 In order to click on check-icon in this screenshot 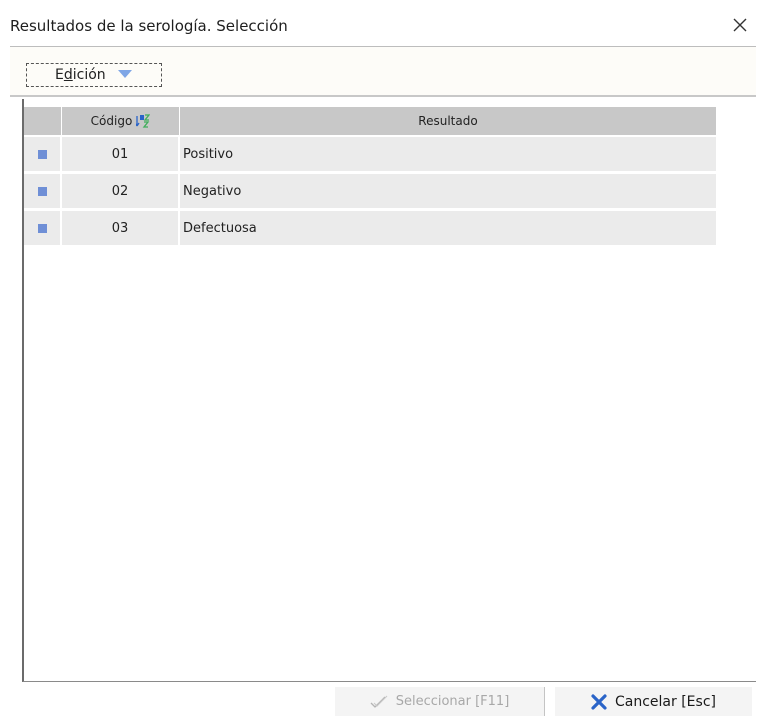, I will do `click(379, 702)`.